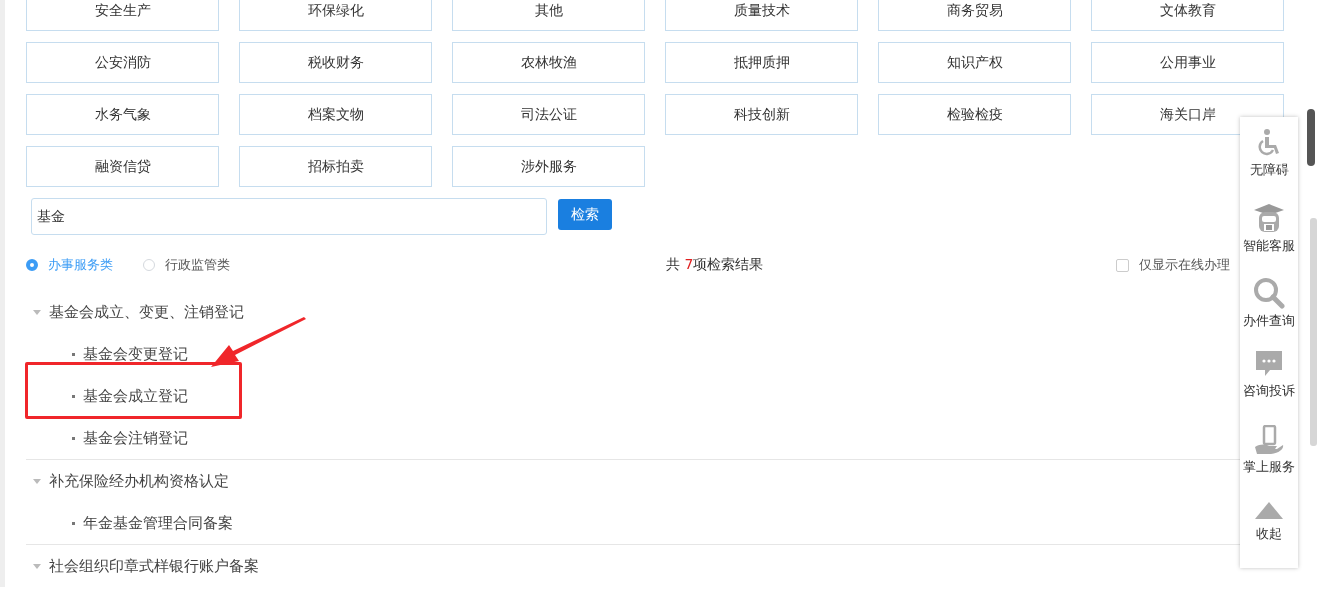  I want to click on result-item-link: 基金会注销登记, so click(135, 438).